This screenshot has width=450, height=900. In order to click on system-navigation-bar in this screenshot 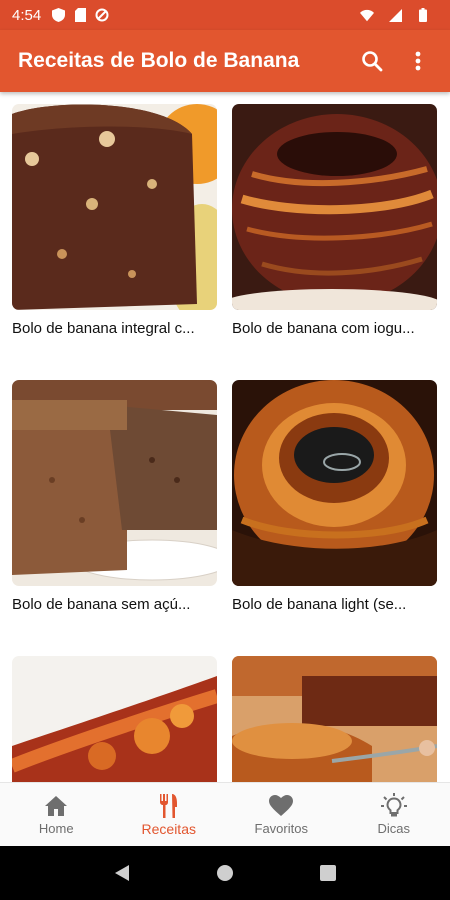, I will do `click(225, 873)`.